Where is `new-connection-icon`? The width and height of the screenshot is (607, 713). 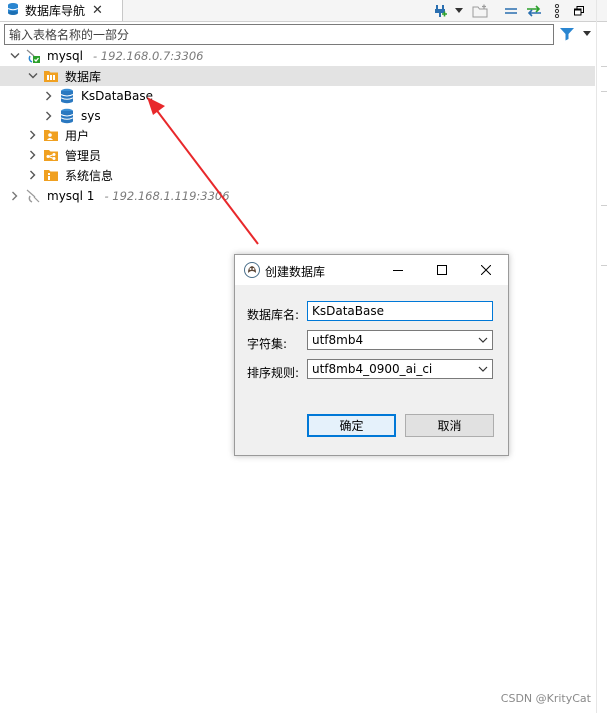 new-connection-icon is located at coordinates (440, 10).